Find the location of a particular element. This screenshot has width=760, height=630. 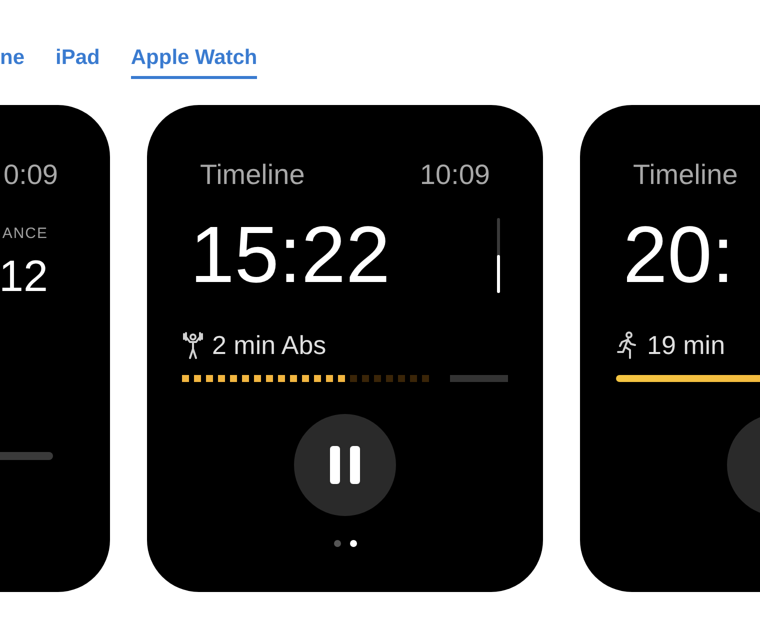

weightlifter-icon is located at coordinates (193, 345).